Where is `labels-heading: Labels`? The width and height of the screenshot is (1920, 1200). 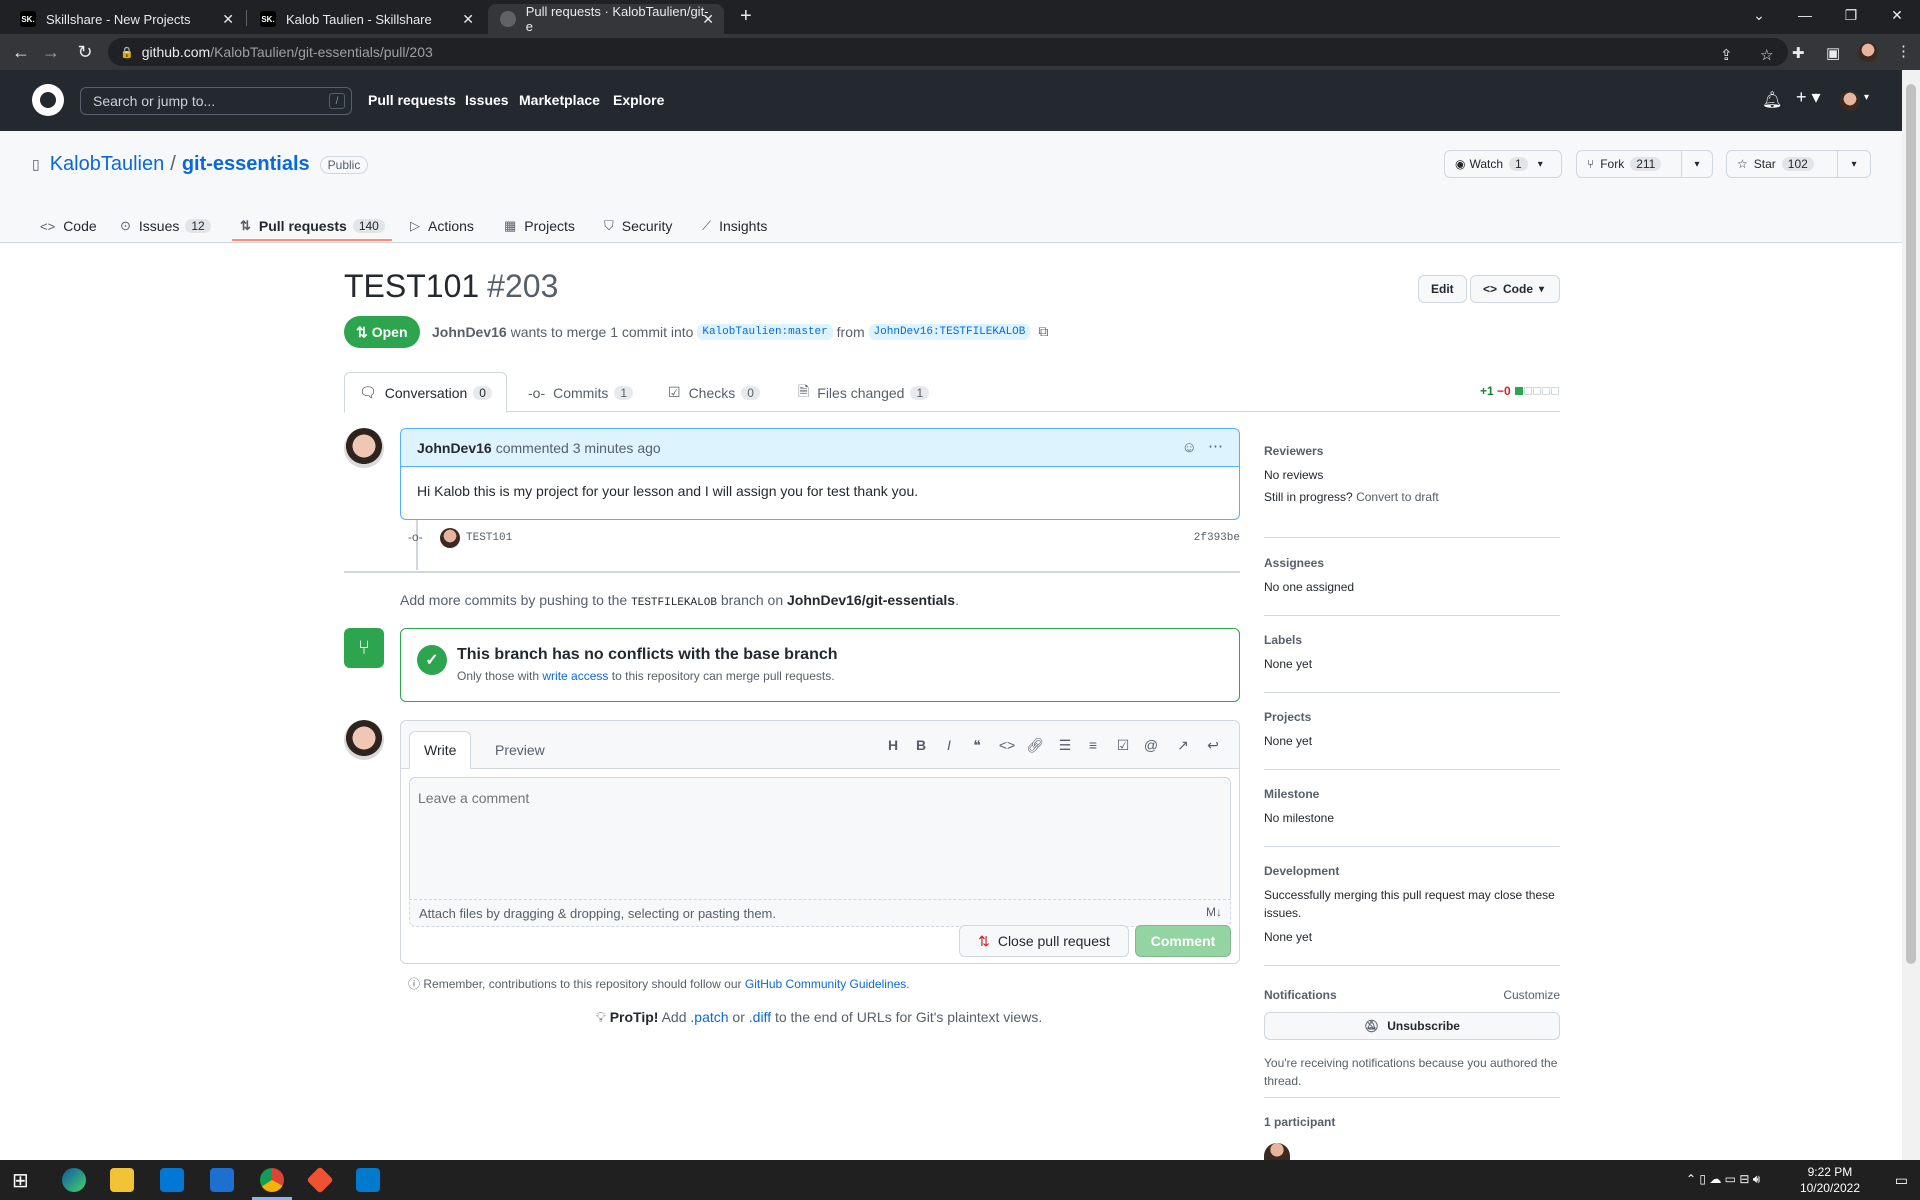 labels-heading: Labels is located at coordinates (1412, 640).